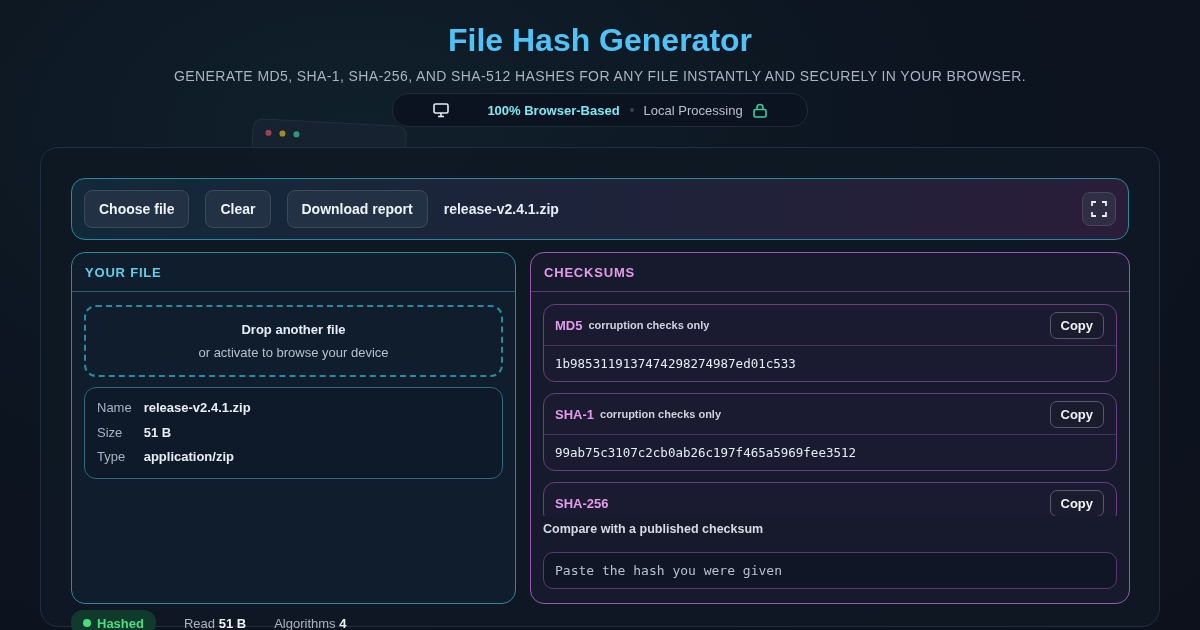 This screenshot has height=630, width=1200. What do you see at coordinates (693, 110) in the screenshot?
I see `badge-label: Local Processing` at bounding box center [693, 110].